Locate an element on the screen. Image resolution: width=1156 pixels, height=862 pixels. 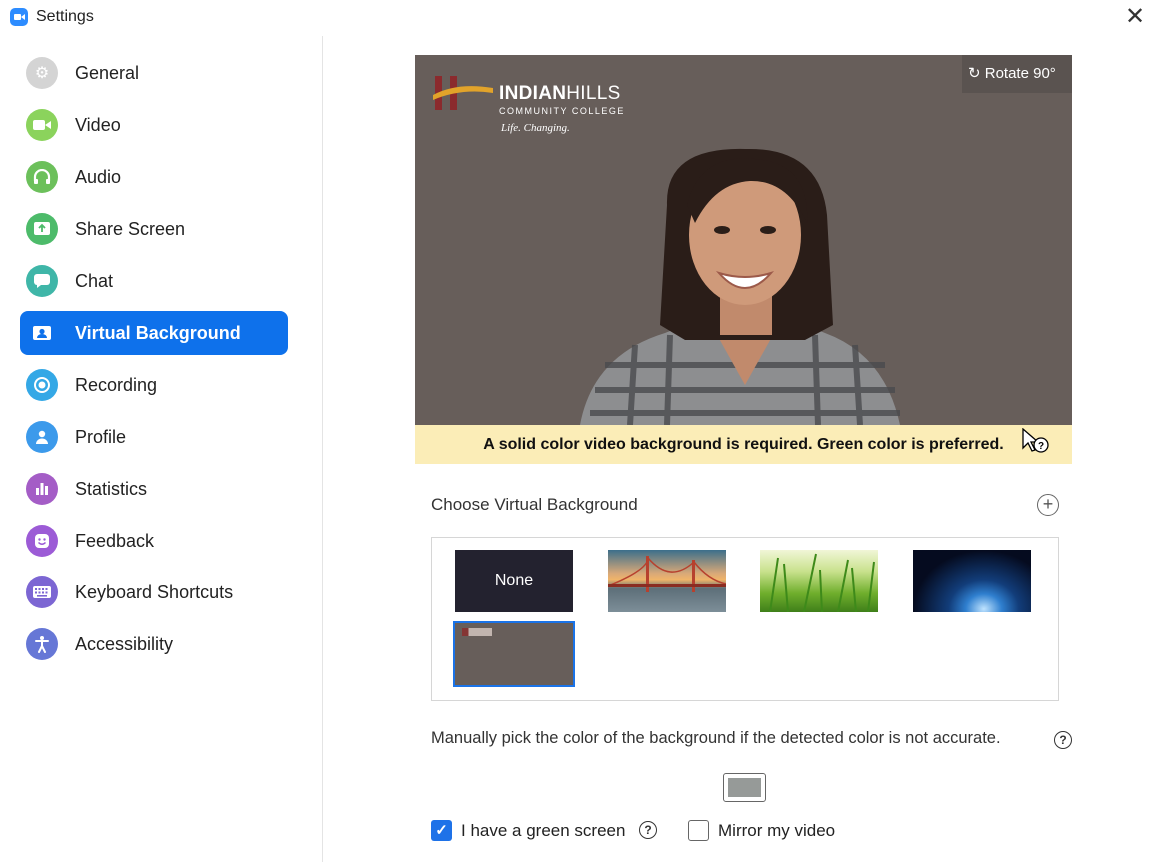
window-title: Settings is located at coordinates (65, 16).